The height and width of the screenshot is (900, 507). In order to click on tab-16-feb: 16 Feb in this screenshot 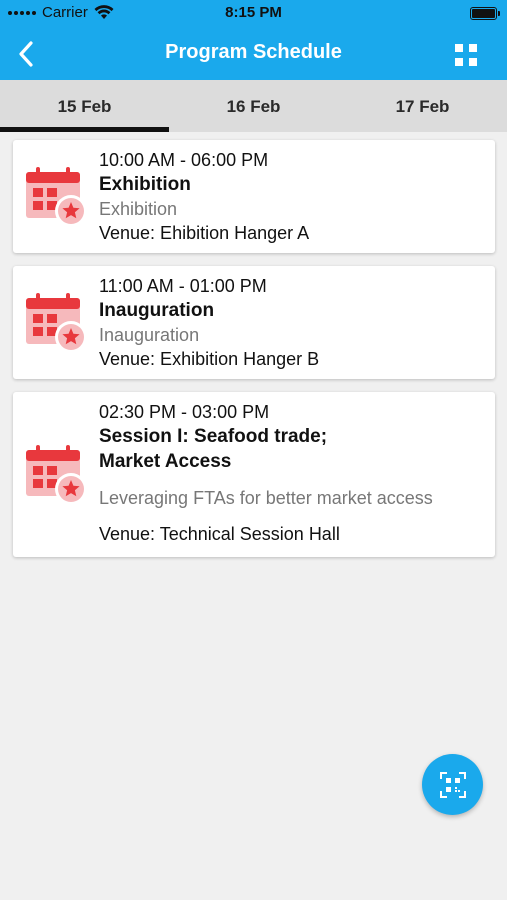, I will do `click(253, 106)`.